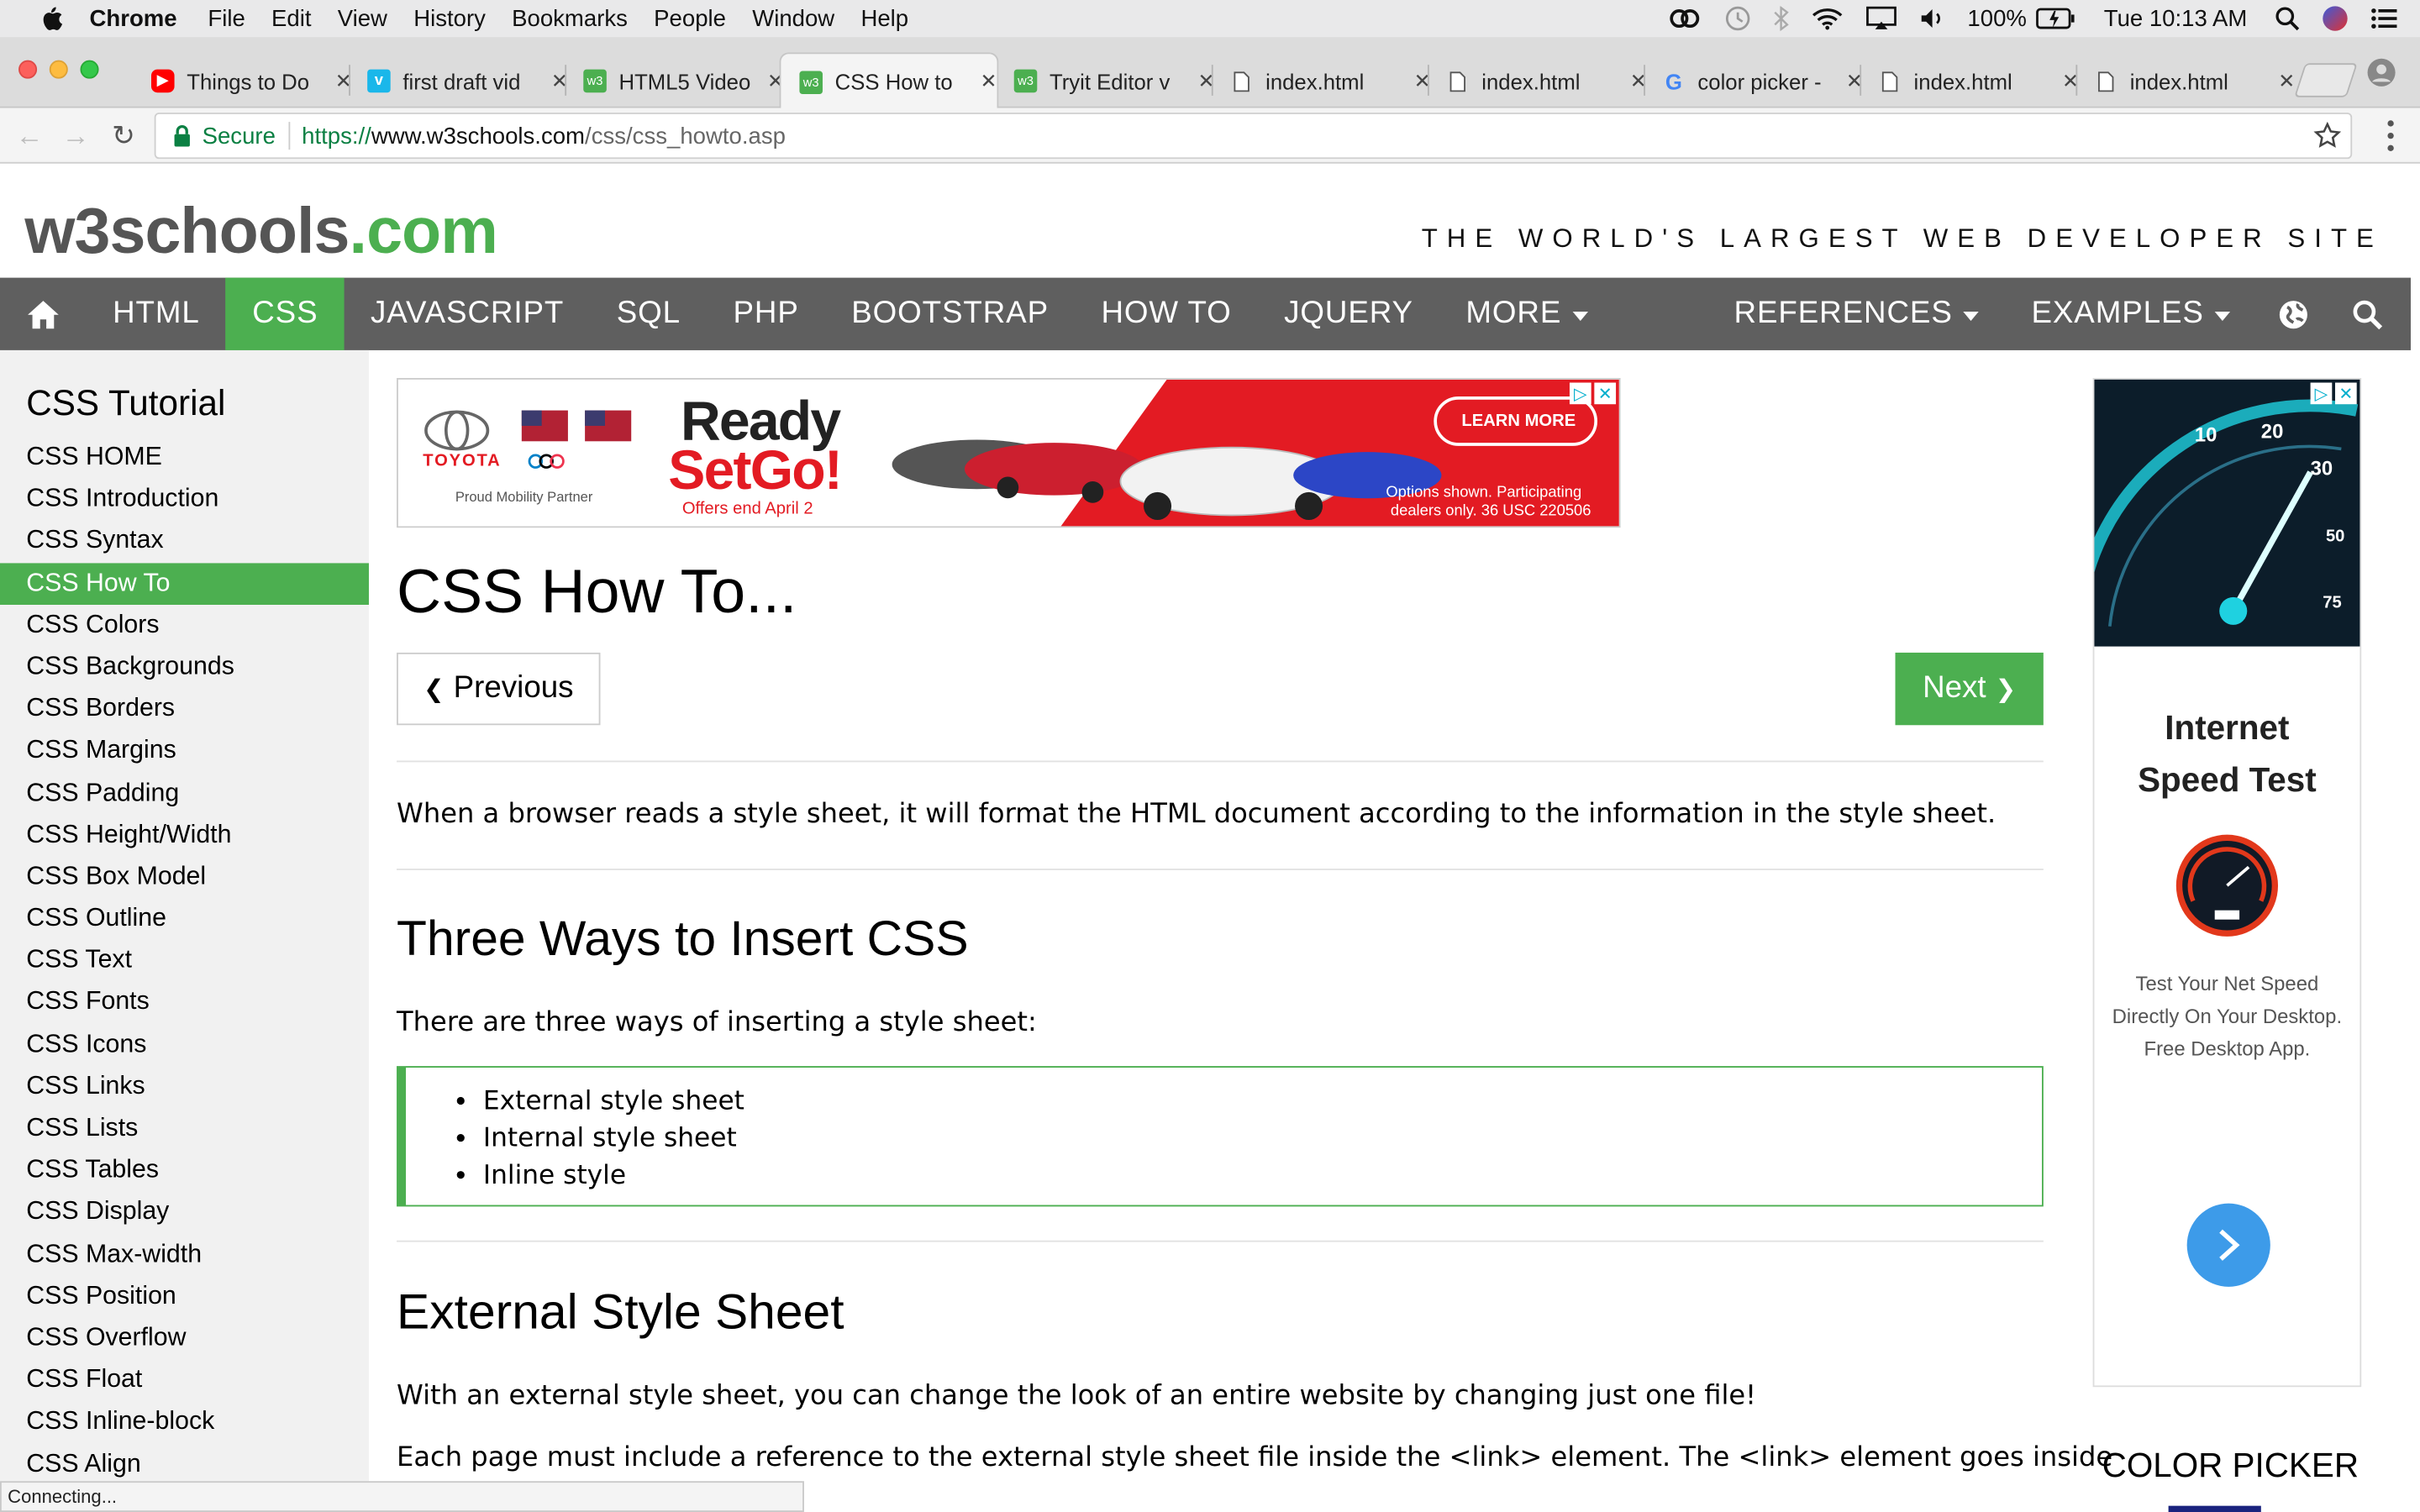 Image resolution: width=2420 pixels, height=1512 pixels. Describe the element at coordinates (2384, 18) in the screenshot. I see `notification-center-icon` at that location.